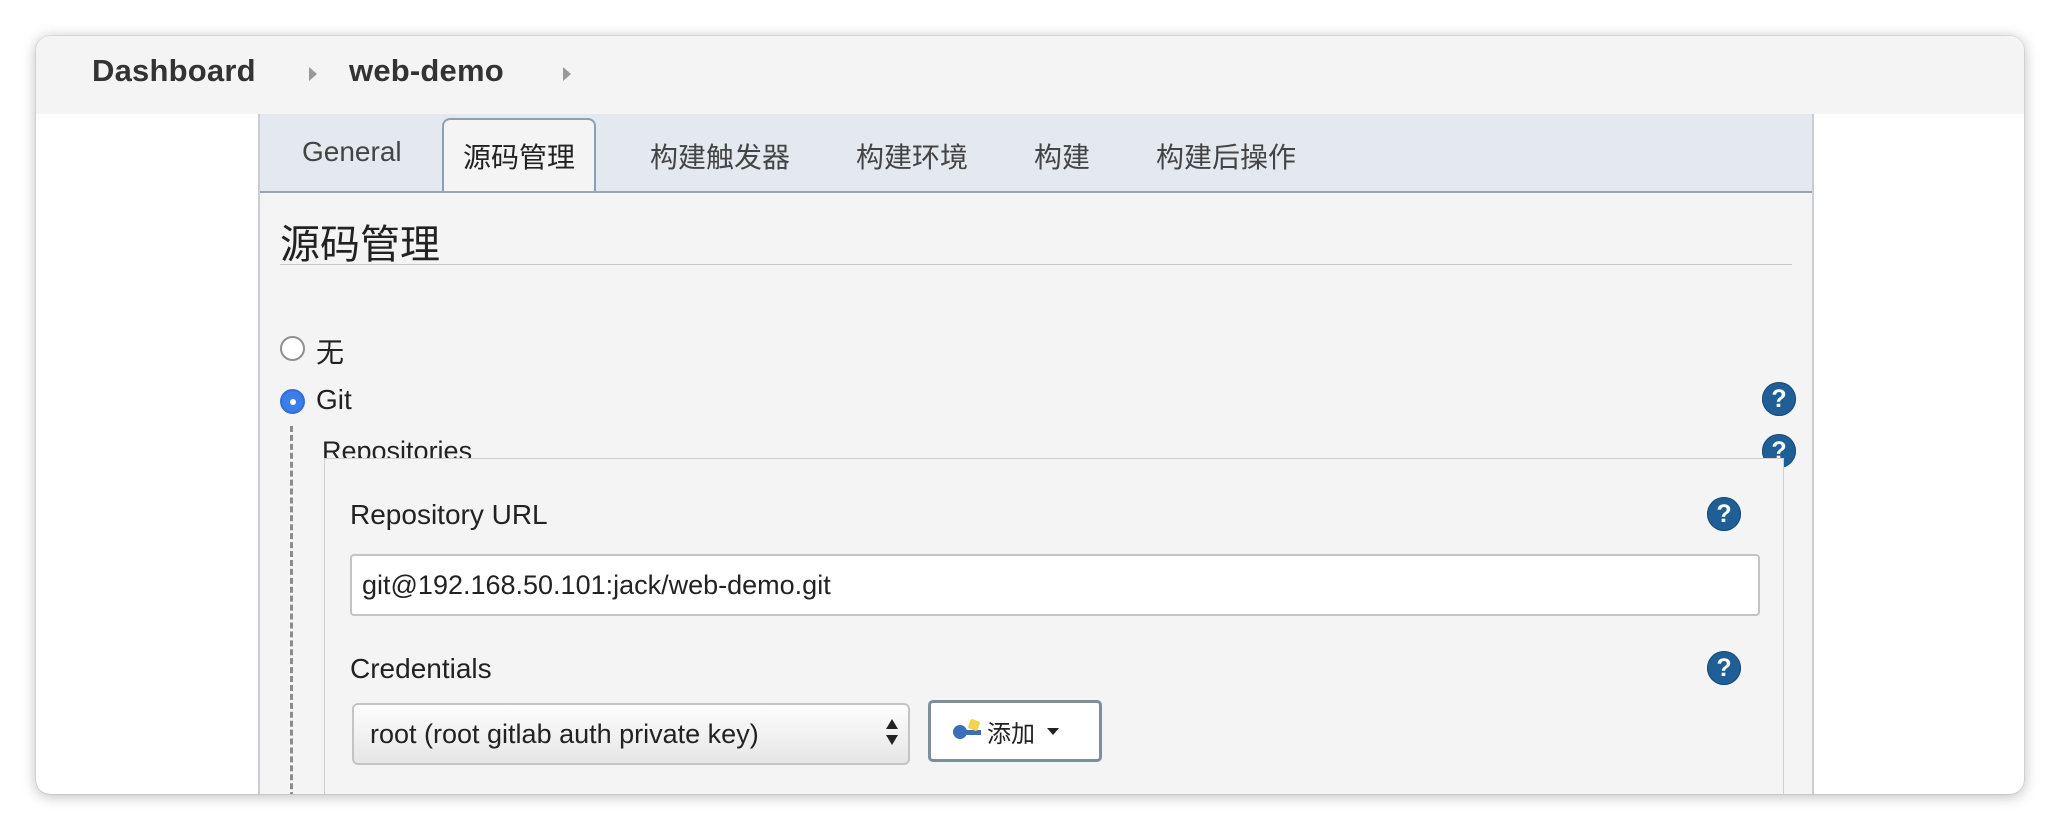  I want to click on credentials-select: root (root gitlab auth private key), so click(631, 734).